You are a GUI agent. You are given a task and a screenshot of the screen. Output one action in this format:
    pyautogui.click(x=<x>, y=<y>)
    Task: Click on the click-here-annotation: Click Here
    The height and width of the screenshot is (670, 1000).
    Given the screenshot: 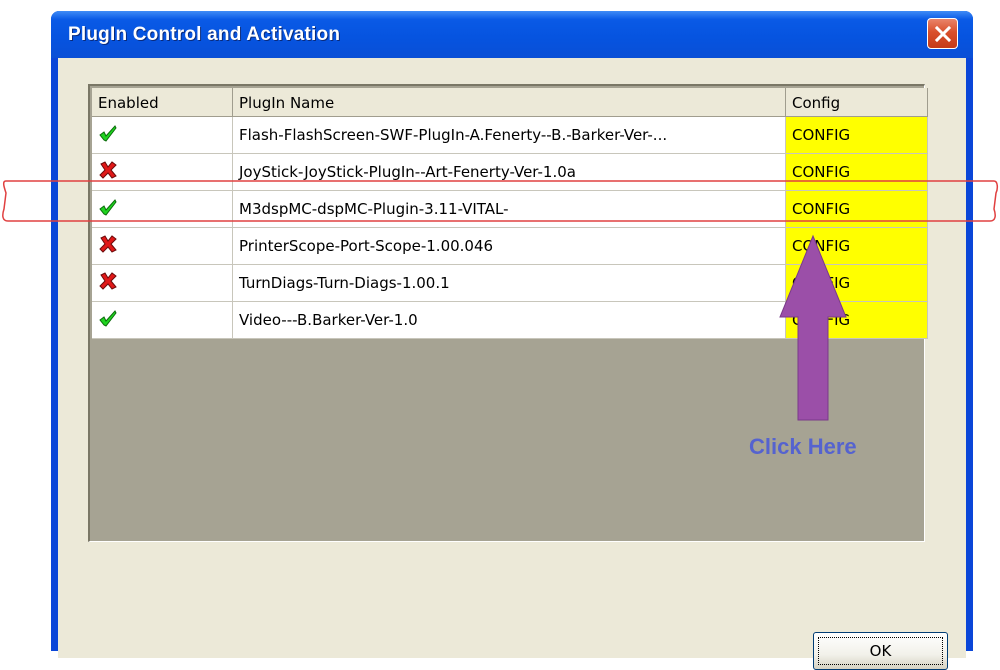 What is the action you would take?
    pyautogui.click(x=803, y=446)
    